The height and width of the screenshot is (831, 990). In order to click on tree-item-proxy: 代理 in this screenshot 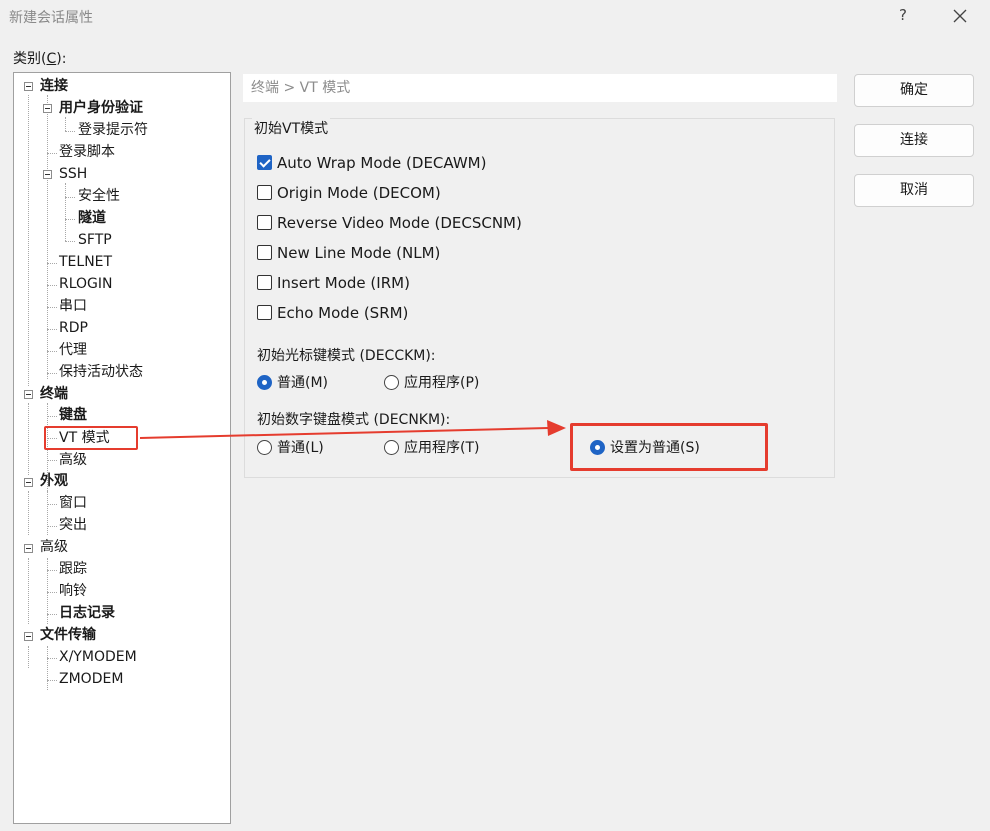, I will do `click(73, 350)`.